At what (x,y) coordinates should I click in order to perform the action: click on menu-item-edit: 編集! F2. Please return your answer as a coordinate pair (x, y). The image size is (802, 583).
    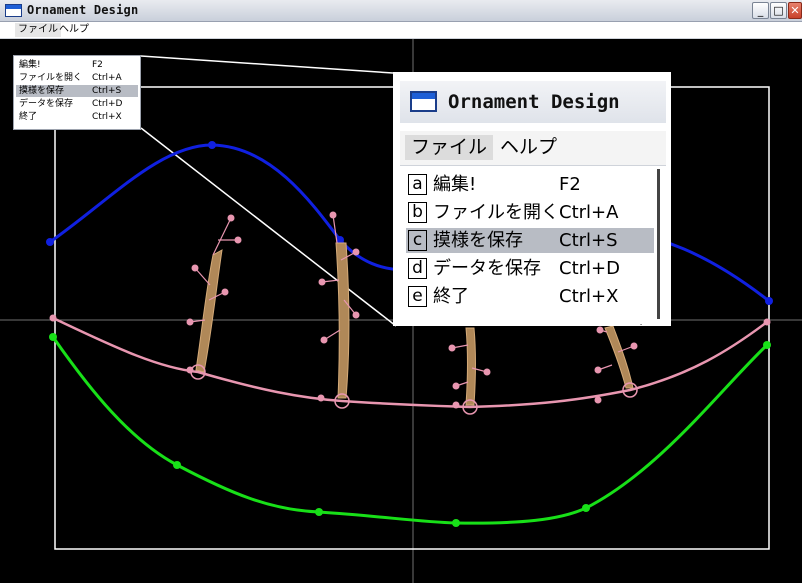
    Looking at the image, I should click on (77, 65).